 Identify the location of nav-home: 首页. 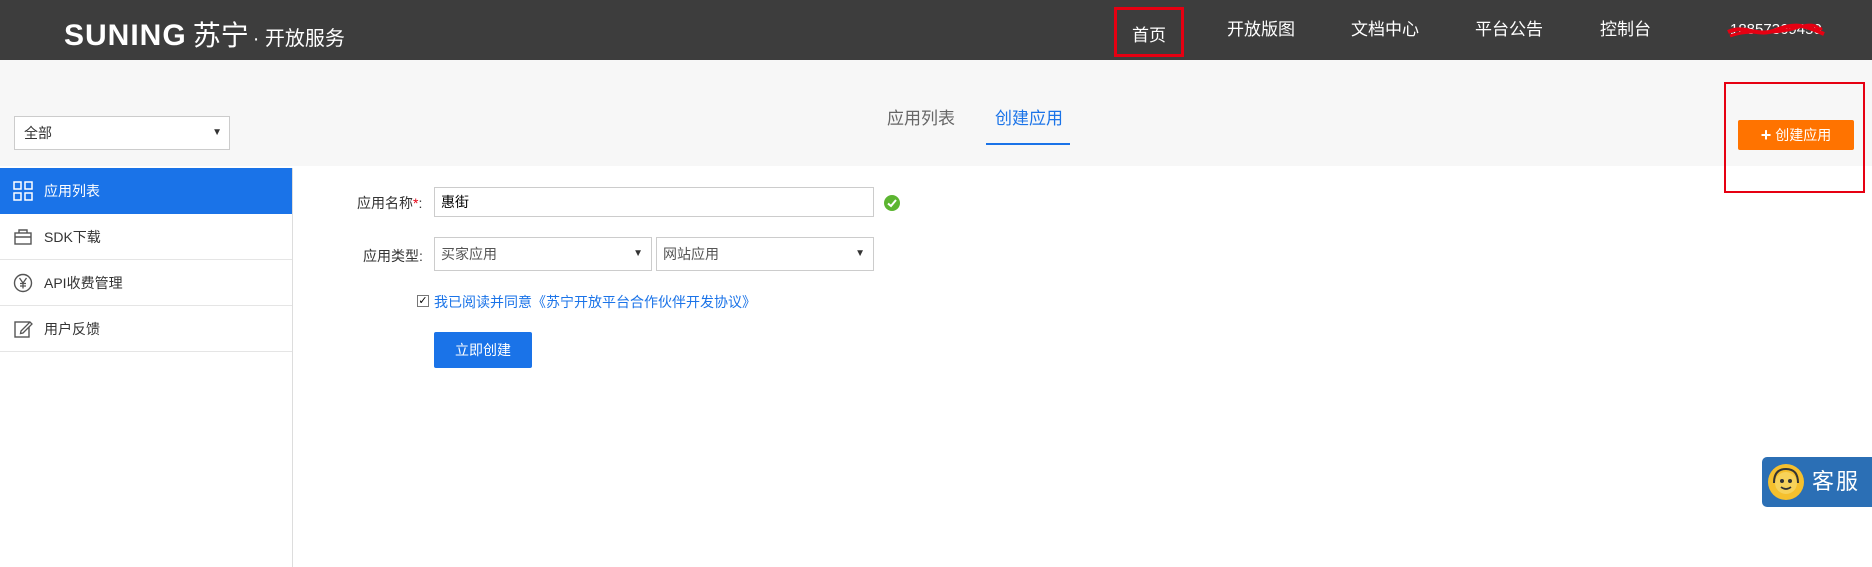
(1149, 32).